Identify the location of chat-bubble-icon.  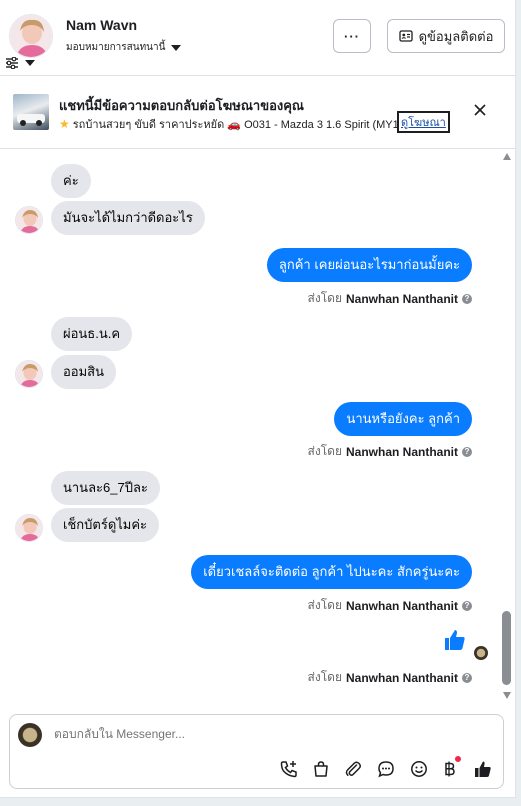
(386, 769).